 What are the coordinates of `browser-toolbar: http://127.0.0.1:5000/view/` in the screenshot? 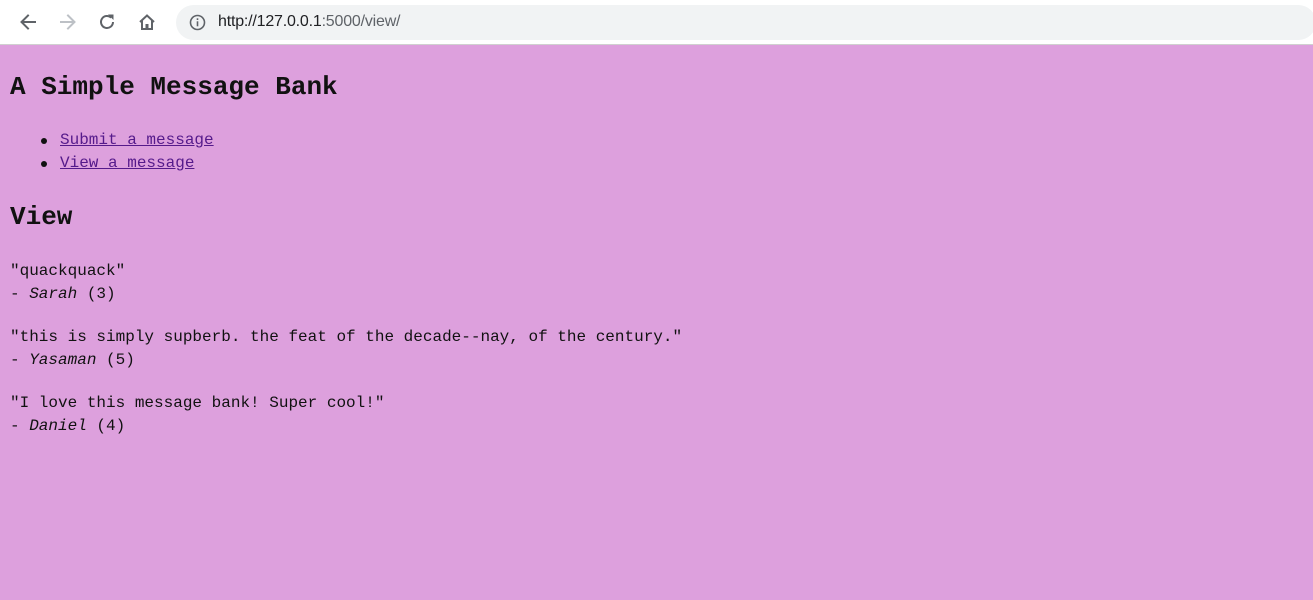 It's located at (656, 22).